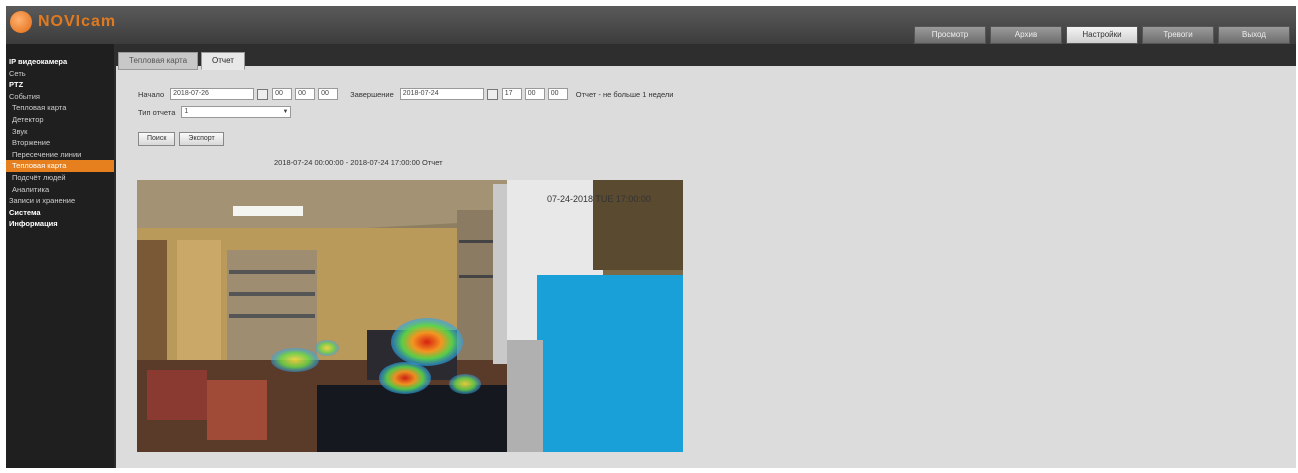  What do you see at coordinates (1026, 35) in the screenshot?
I see `top-tab-archive: Архив` at bounding box center [1026, 35].